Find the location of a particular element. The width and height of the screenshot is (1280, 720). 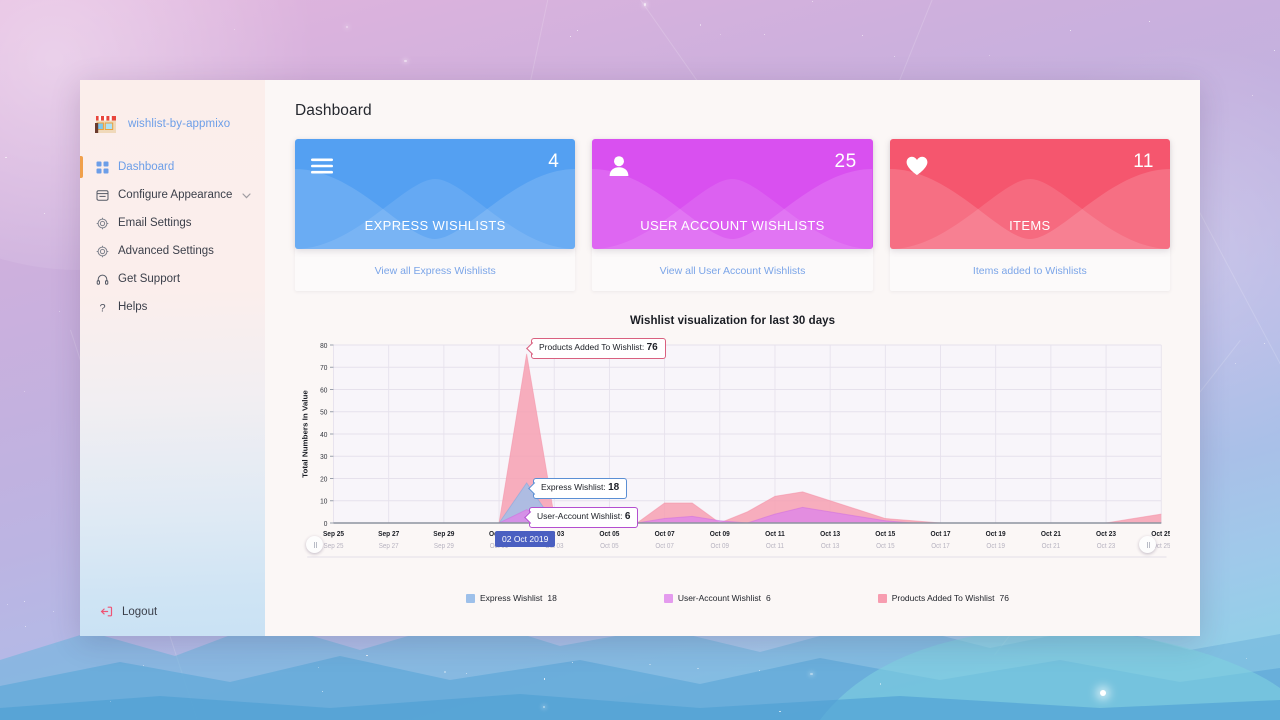

legend-item-user-account-wishlist: User-Account Wishlist 6 is located at coordinates (717, 598).